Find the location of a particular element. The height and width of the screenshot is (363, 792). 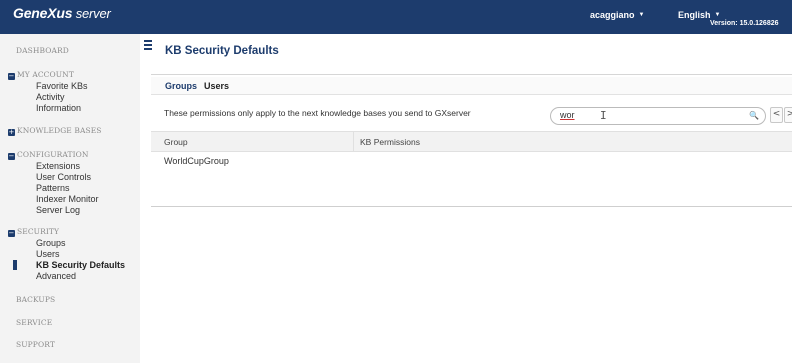

sidebar-section-configuration: − CONFIGURATION is located at coordinates (48, 155).